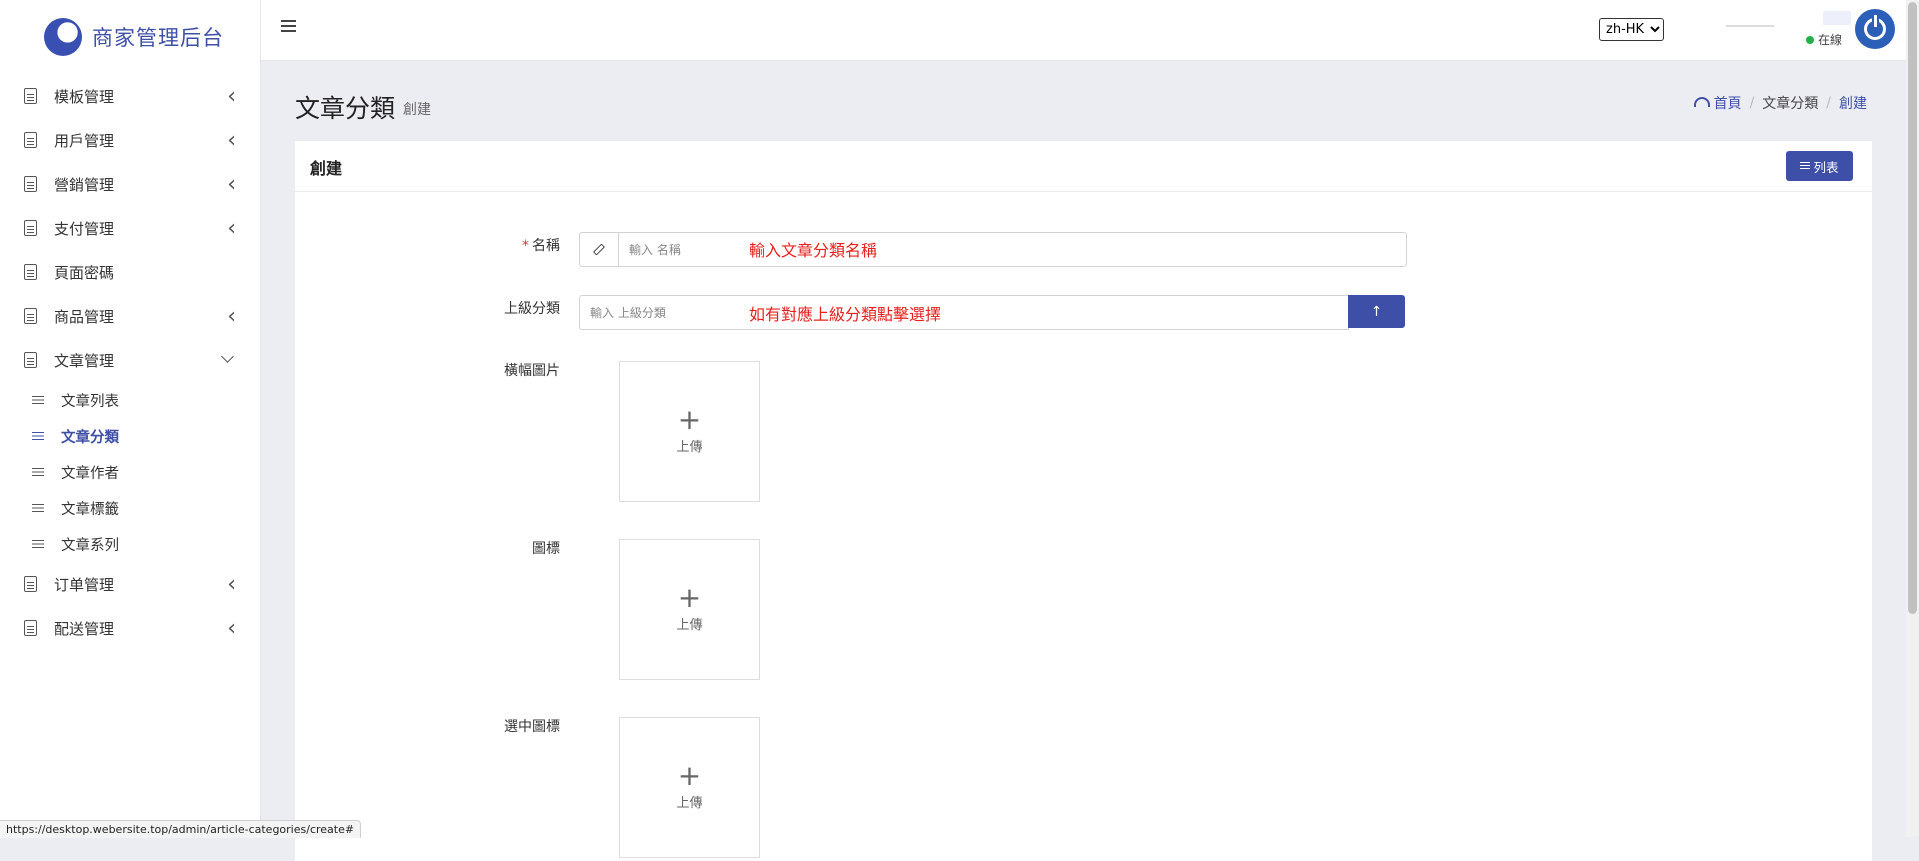 This screenshot has width=1919, height=861. Describe the element at coordinates (532, 371) in the screenshot. I see `banner-image-label: 橫幅圖片` at that location.